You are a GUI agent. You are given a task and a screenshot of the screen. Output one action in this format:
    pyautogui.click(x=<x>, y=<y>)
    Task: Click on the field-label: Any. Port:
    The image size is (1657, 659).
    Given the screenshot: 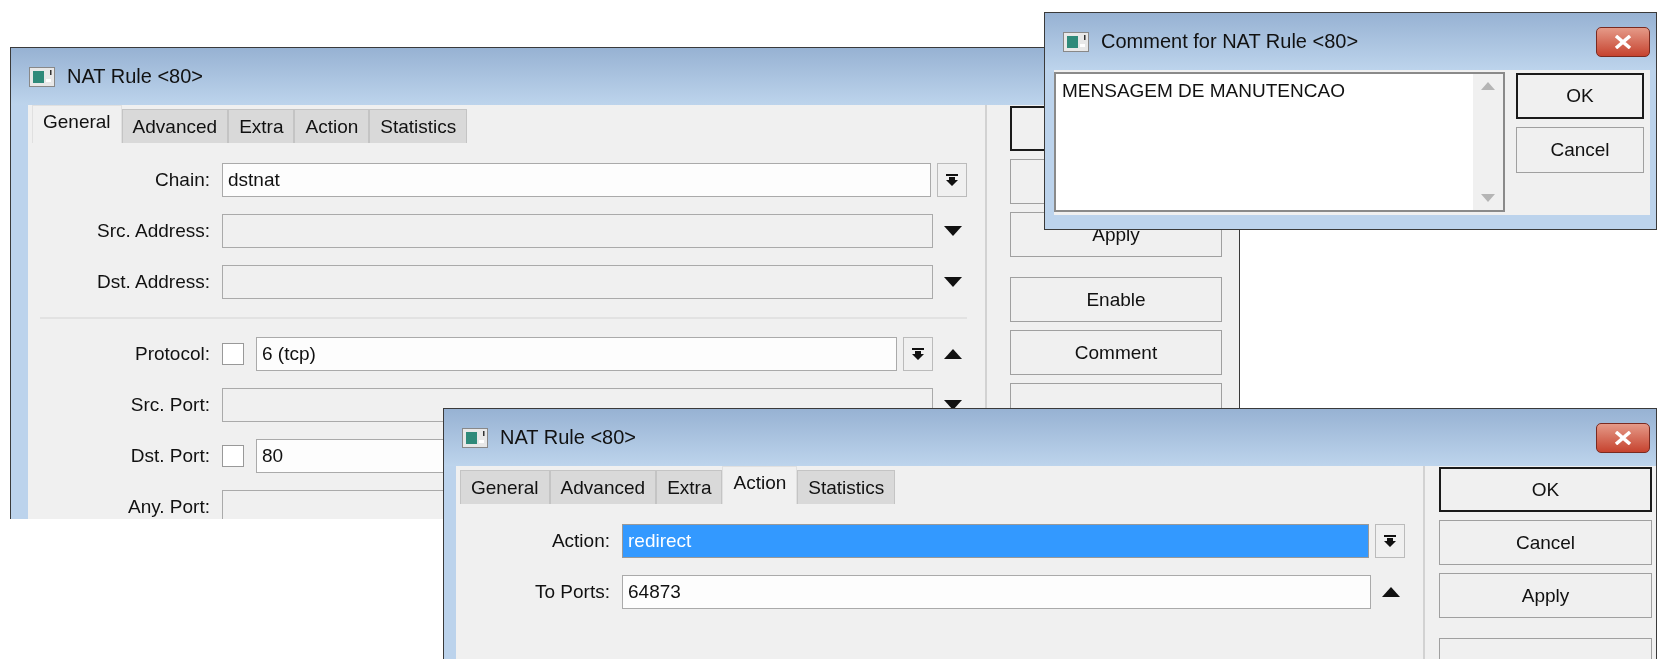 What is the action you would take?
    pyautogui.click(x=168, y=507)
    